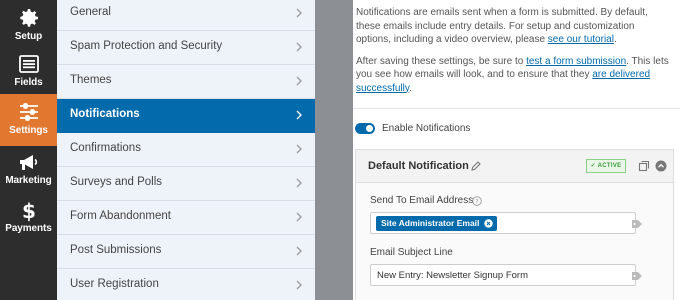 This screenshot has height=300, width=680. What do you see at coordinates (661, 166) in the screenshot?
I see `chevron-up-icon` at bounding box center [661, 166].